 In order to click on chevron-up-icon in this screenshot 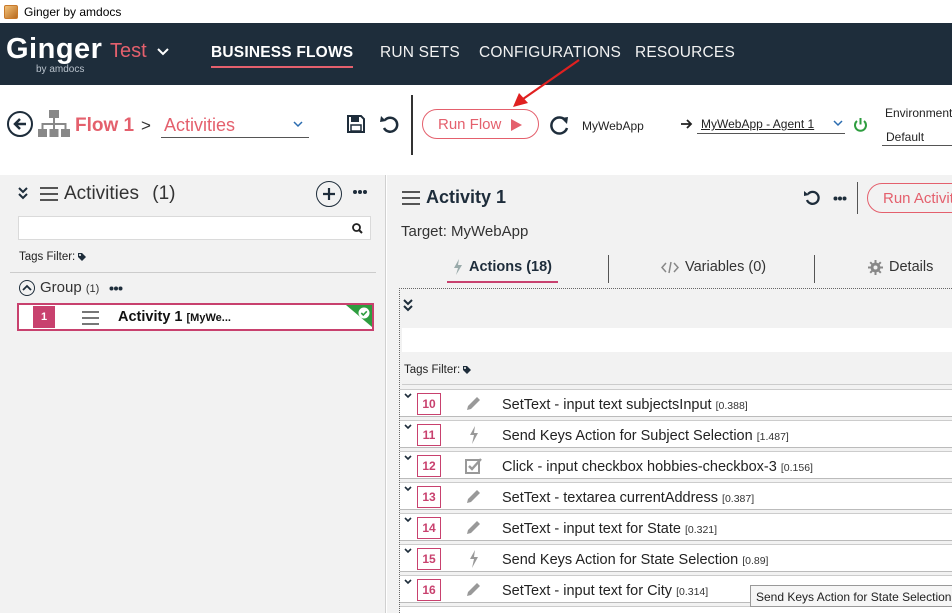, I will do `click(27, 287)`.